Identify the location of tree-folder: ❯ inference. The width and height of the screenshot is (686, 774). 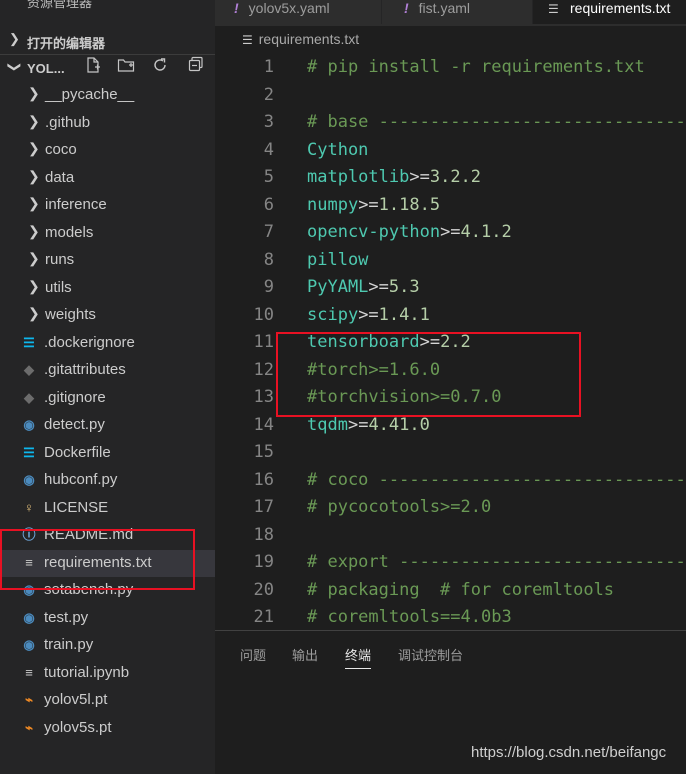
(107, 205).